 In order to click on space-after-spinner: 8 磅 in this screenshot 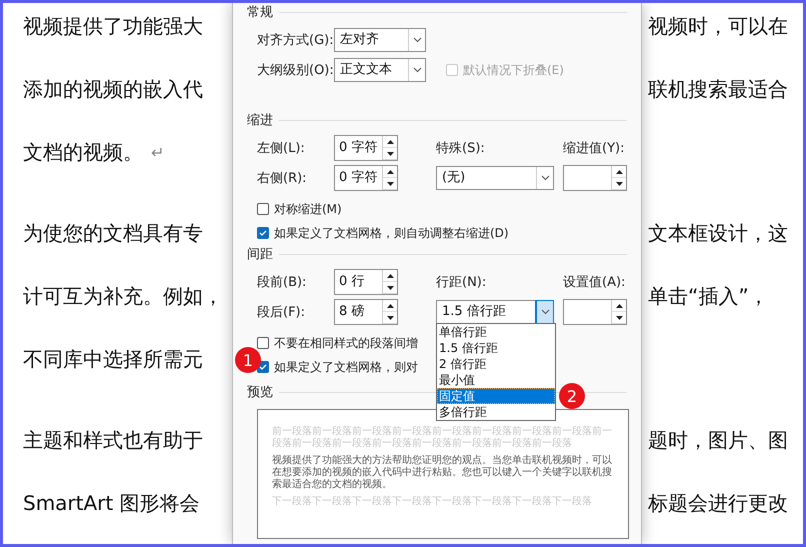, I will do `click(366, 312)`.